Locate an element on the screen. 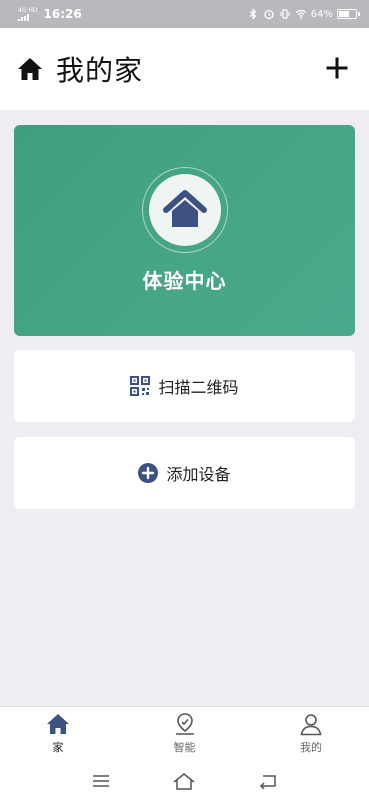 This screenshot has width=369, height=800. network-indicator: 4G HD is located at coordinates (28, 14).